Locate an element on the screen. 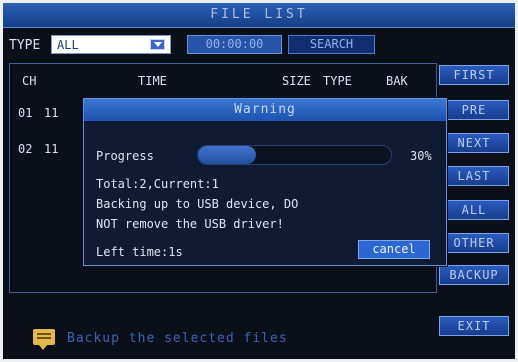 Image resolution: width=518 pixels, height=362 pixels. other-button: OTHER is located at coordinates (474, 243).